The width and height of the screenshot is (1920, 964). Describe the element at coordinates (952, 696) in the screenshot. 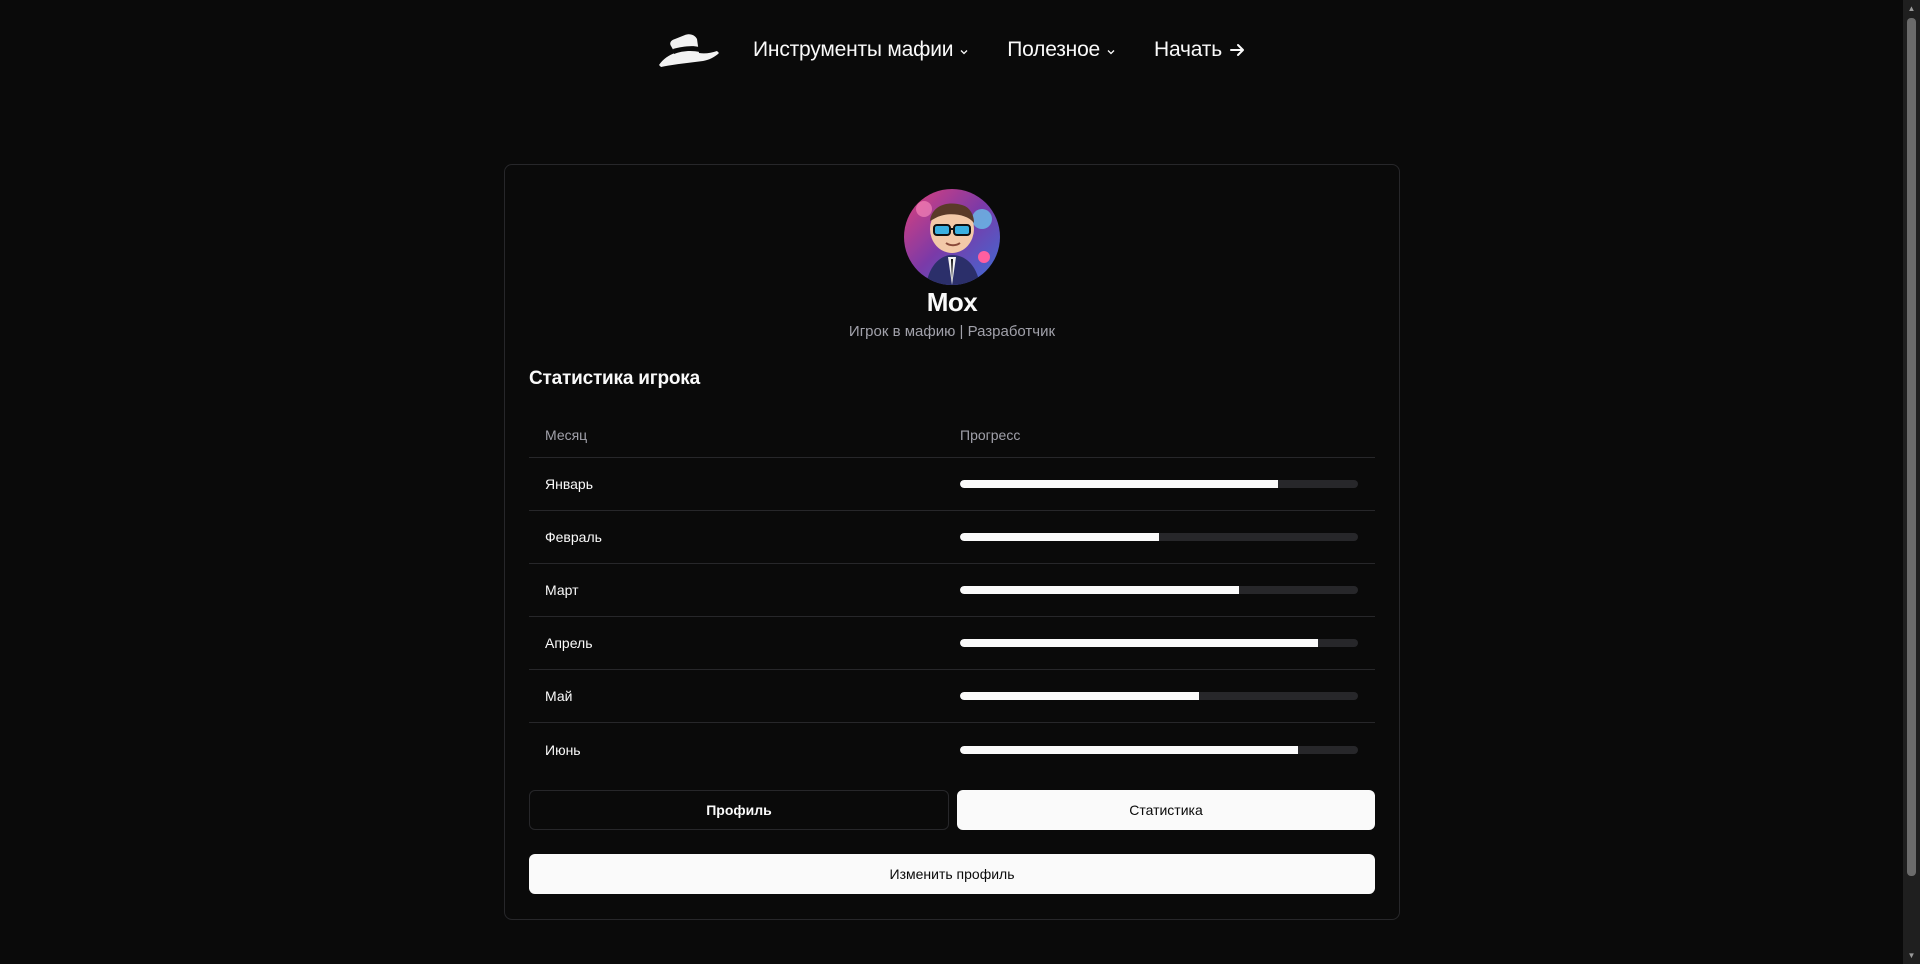

I see `table-row: Май` at that location.